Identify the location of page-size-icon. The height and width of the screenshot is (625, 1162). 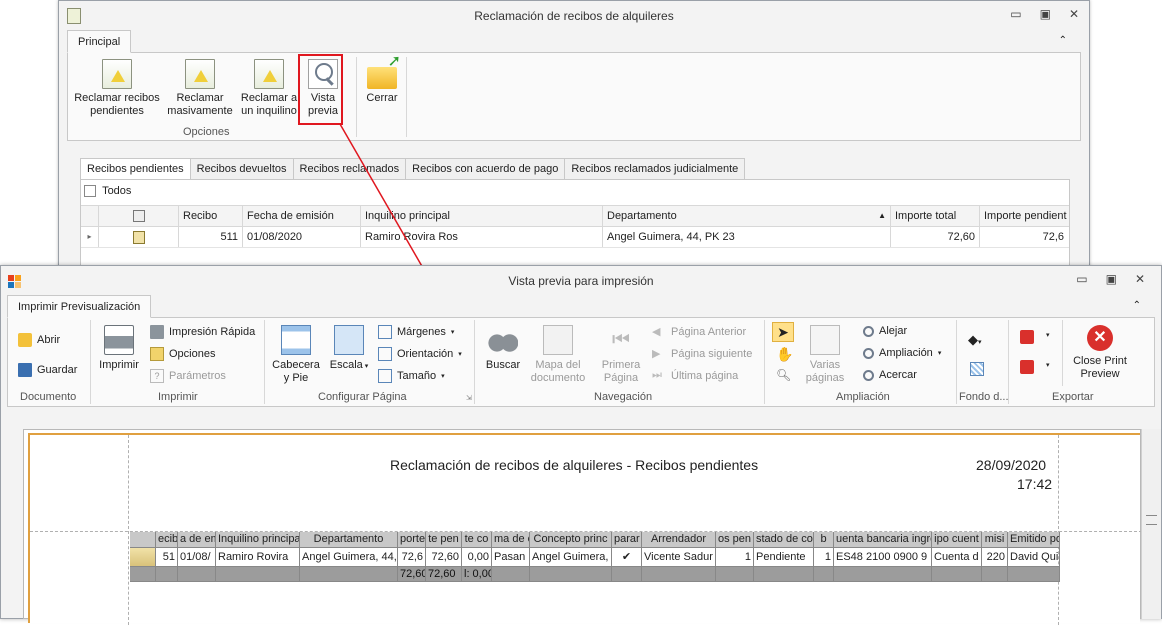
(385, 376).